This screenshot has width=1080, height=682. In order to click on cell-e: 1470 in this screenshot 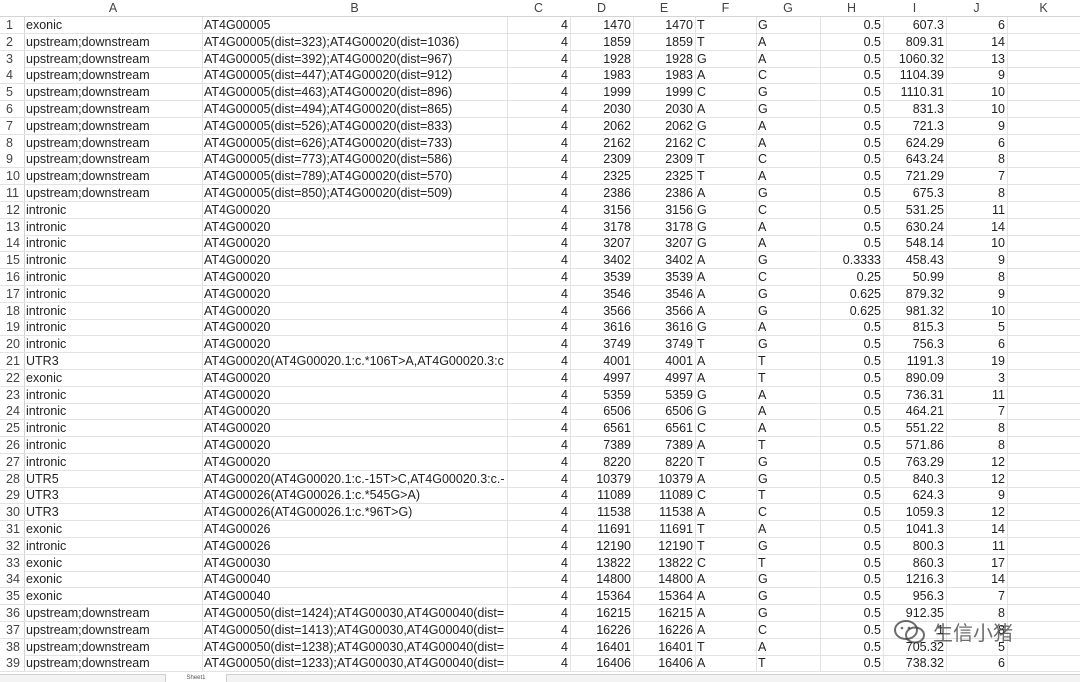, I will do `click(664, 25)`.